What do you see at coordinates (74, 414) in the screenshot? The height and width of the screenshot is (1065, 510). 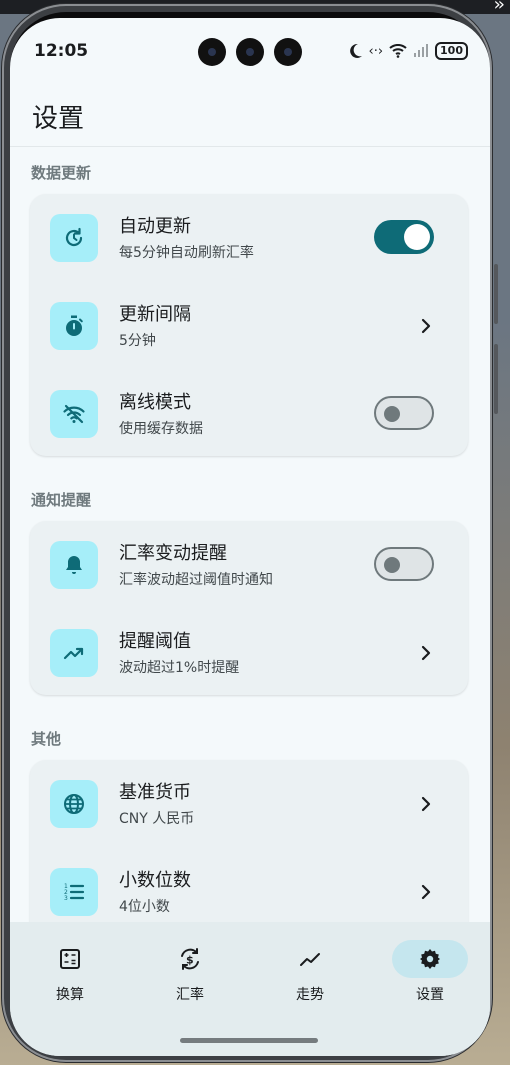 I see `wifi-off-icon` at bounding box center [74, 414].